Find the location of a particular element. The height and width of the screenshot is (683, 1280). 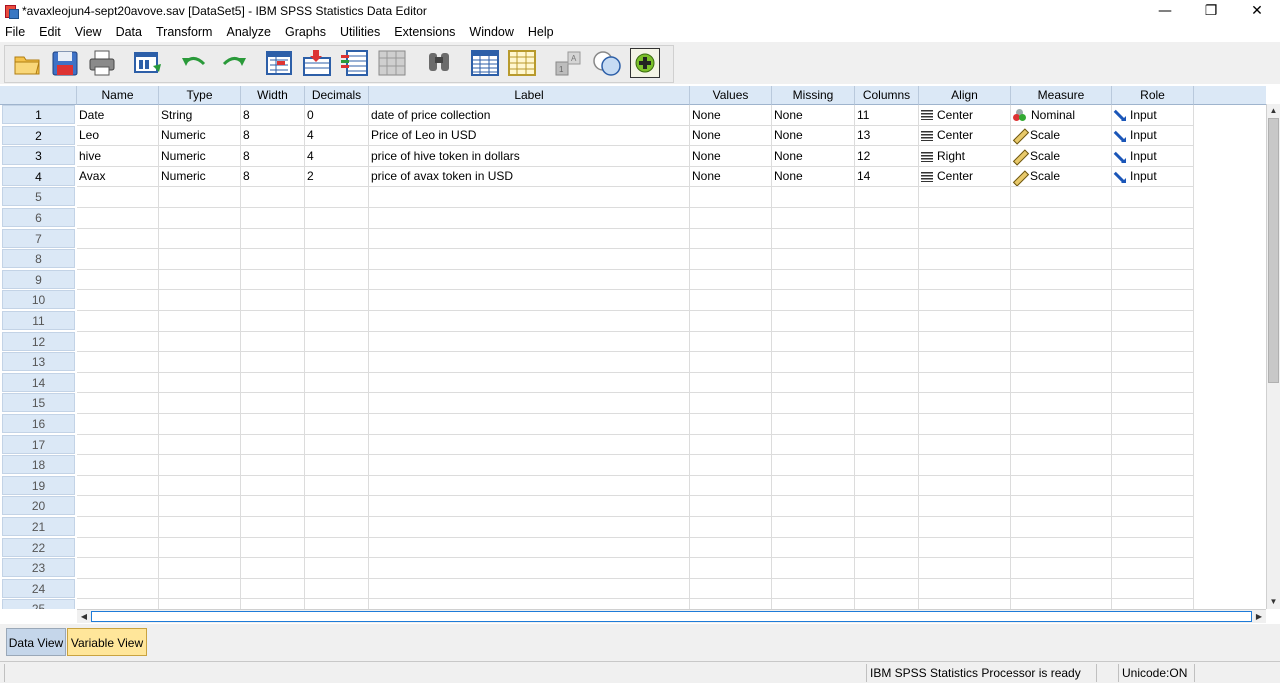

cell-name: Avax is located at coordinates (118, 177).